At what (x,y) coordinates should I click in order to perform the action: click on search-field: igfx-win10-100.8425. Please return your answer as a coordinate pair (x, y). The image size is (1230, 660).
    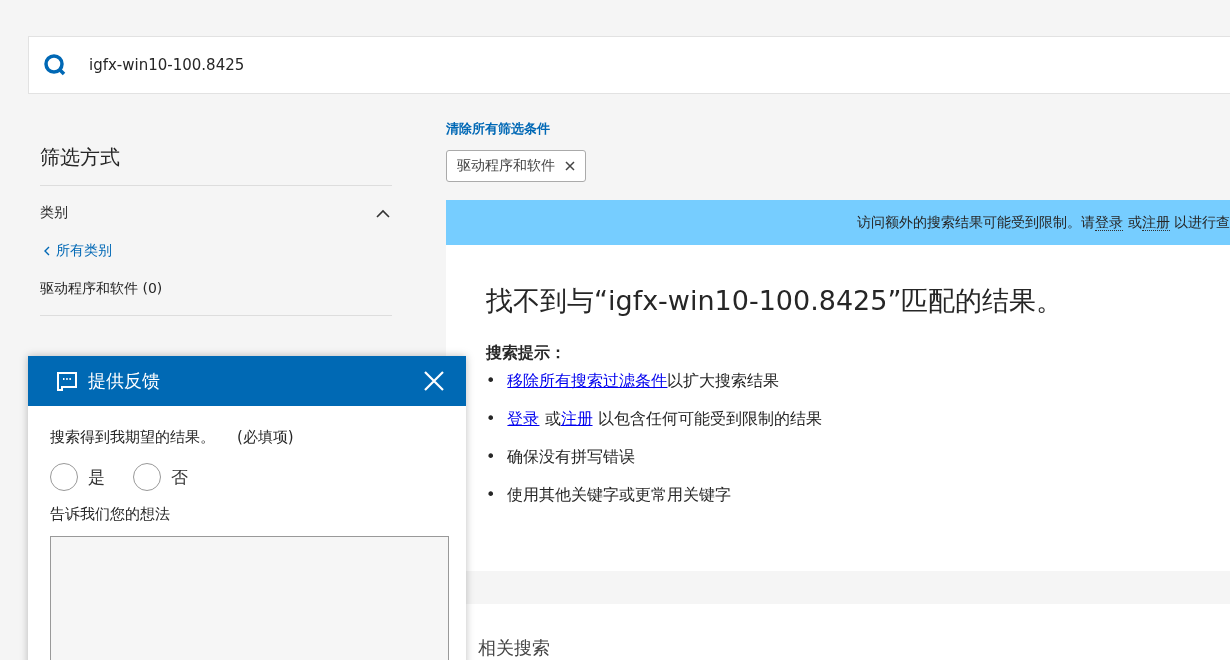
    Looking at the image, I should click on (289, 65).